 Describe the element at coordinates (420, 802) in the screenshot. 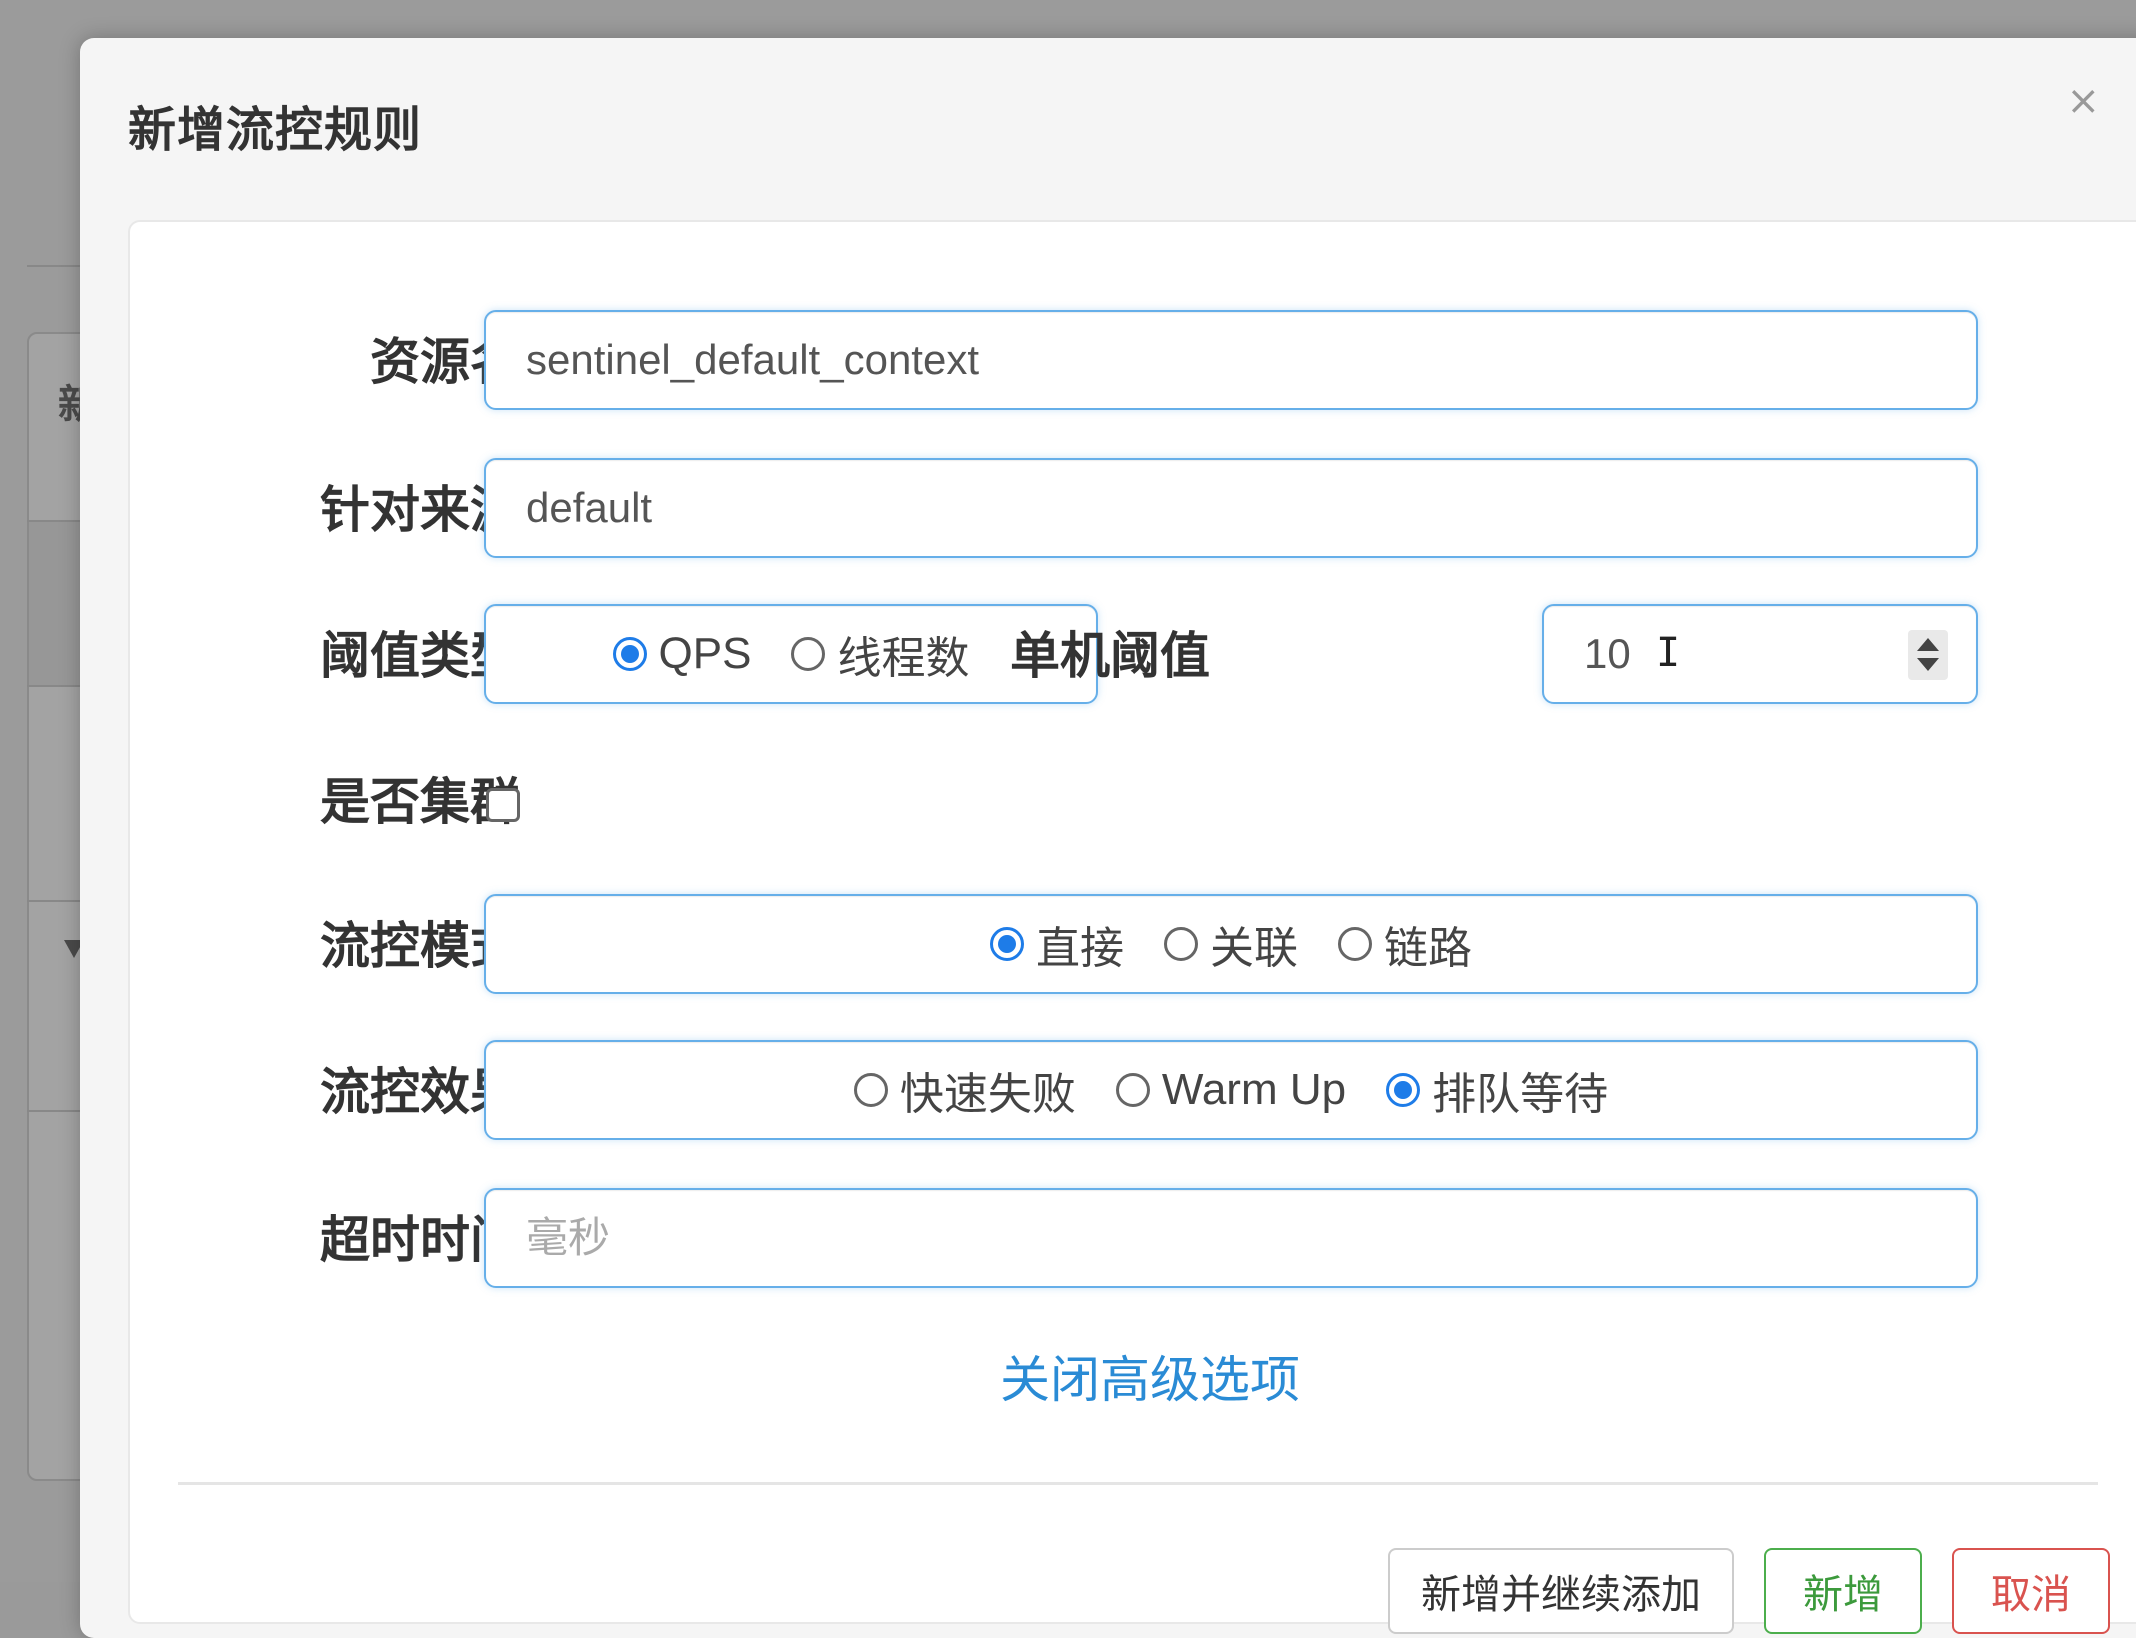

I see `cluster-label: 是否集群` at that location.